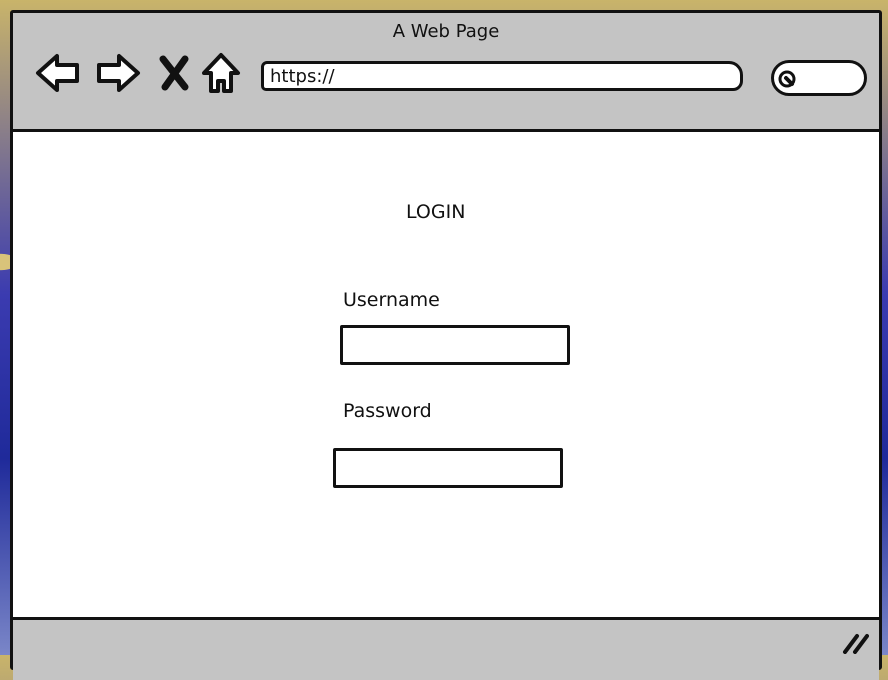 The image size is (888, 680). Describe the element at coordinates (436, 212) in the screenshot. I see `login-title: LOGIN` at that location.